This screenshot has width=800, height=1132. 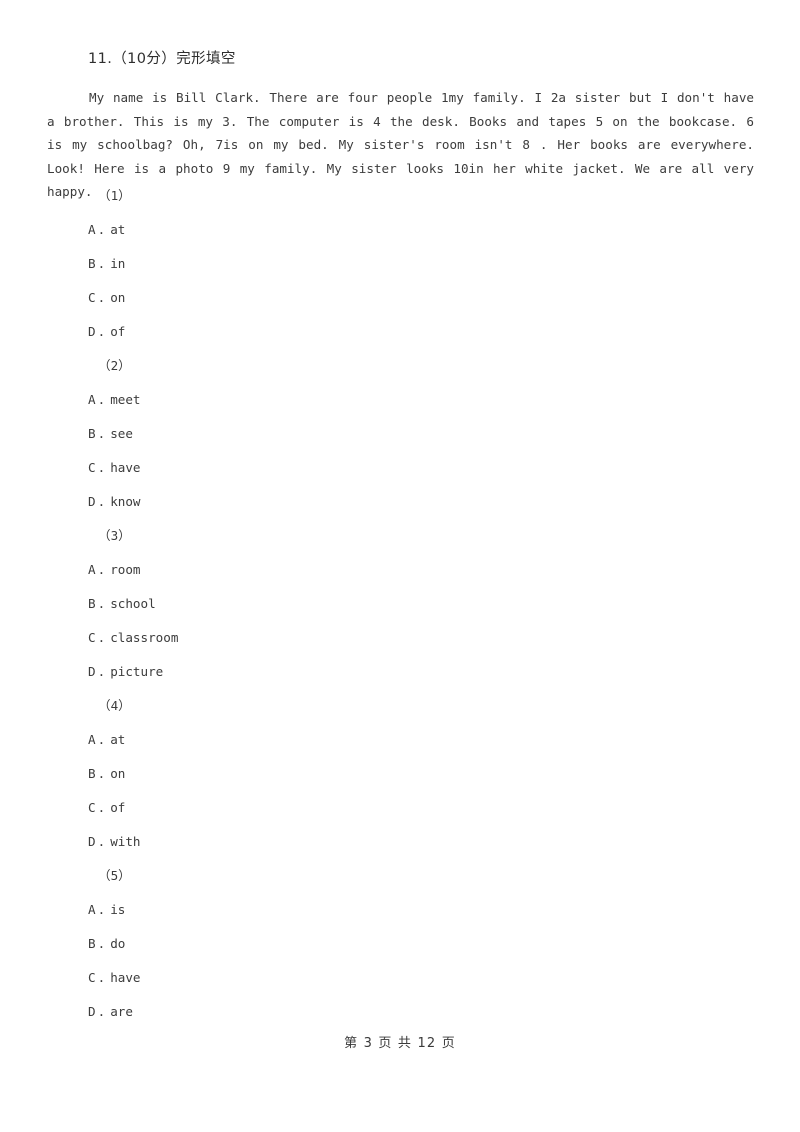 What do you see at coordinates (444, 774) in the screenshot?
I see `option-row: B. on` at bounding box center [444, 774].